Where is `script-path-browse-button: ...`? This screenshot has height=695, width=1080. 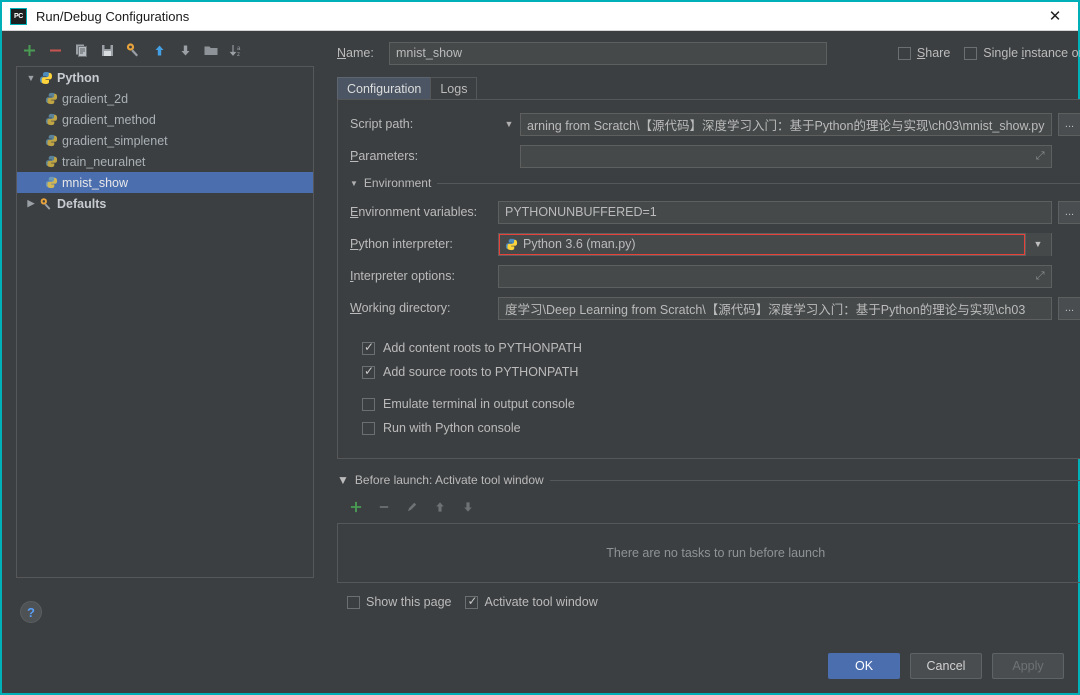
script-path-browse-button: ... is located at coordinates (1068, 124).